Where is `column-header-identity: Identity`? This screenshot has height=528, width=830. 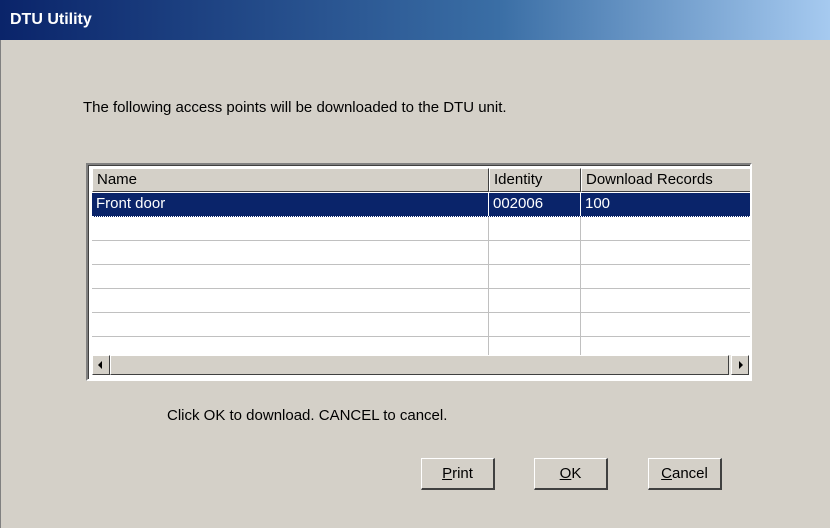
column-header-identity: Identity is located at coordinates (535, 180).